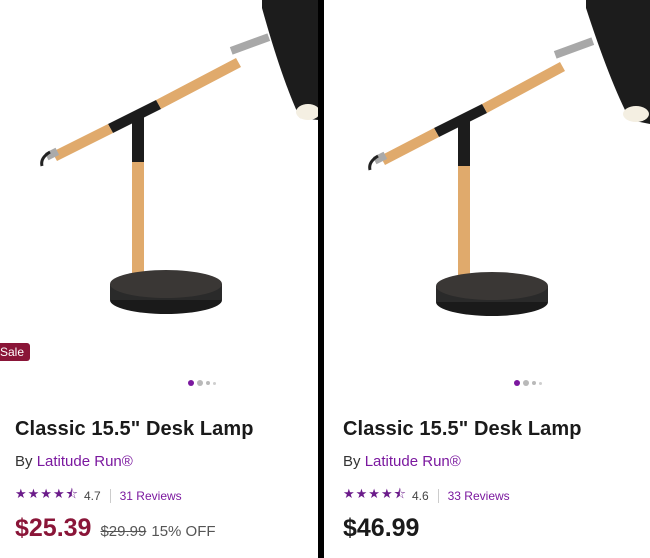 This screenshot has width=650, height=558. I want to click on reviews-link: 31 Reviews, so click(151, 496).